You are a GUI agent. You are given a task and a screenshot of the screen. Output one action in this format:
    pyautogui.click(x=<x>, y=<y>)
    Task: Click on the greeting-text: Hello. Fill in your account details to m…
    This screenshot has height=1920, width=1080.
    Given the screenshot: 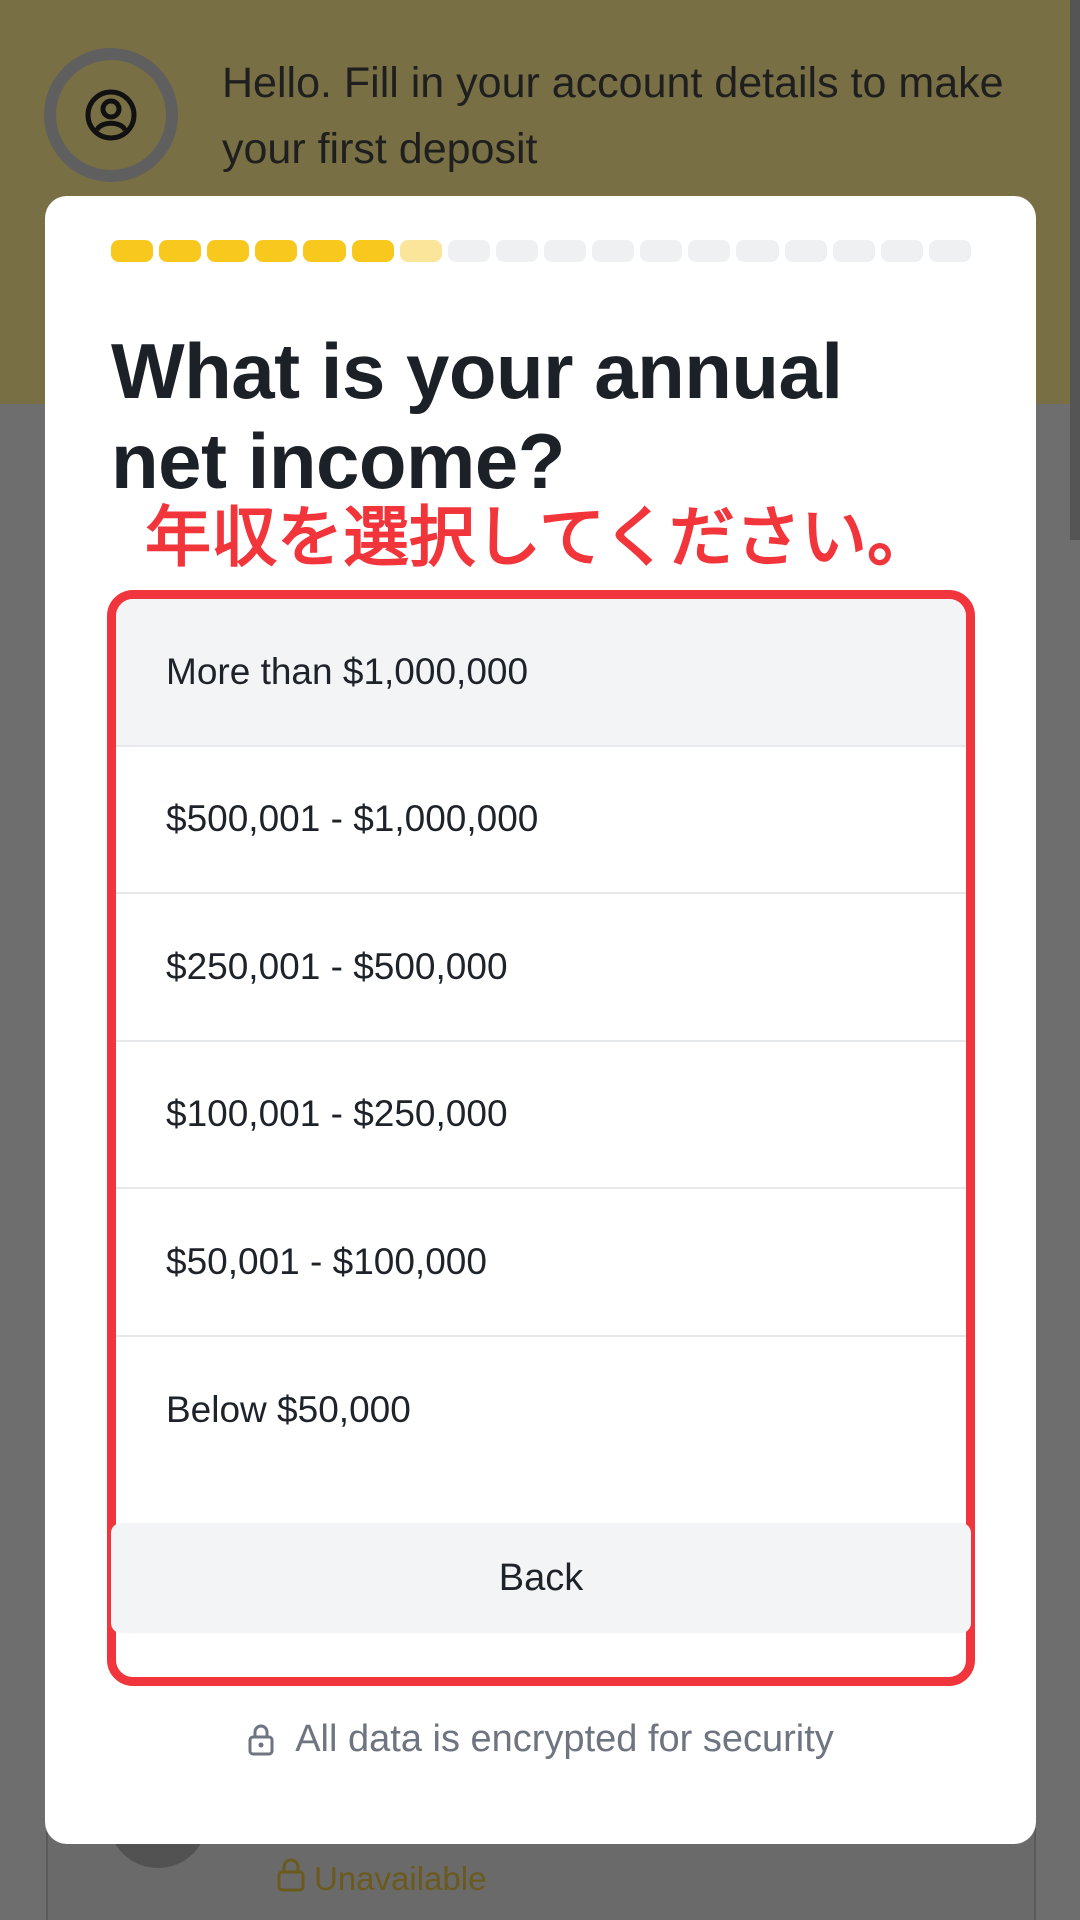 What is the action you would take?
    pyautogui.click(x=613, y=116)
    